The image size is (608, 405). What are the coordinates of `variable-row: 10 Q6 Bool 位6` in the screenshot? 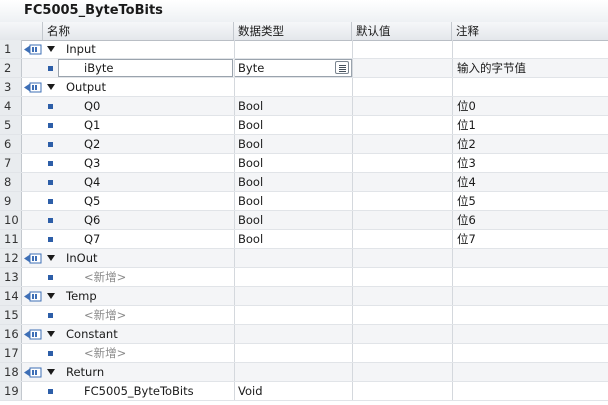 It's located at (304, 220).